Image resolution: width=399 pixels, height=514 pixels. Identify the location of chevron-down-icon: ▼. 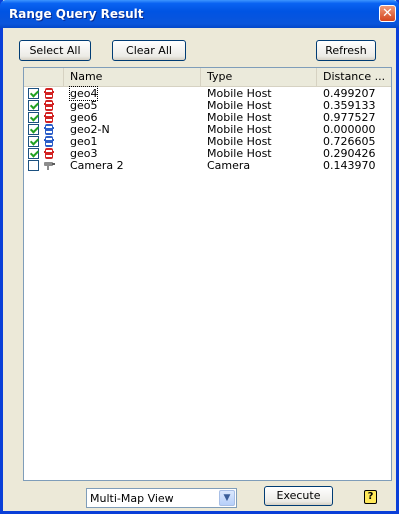
(227, 498).